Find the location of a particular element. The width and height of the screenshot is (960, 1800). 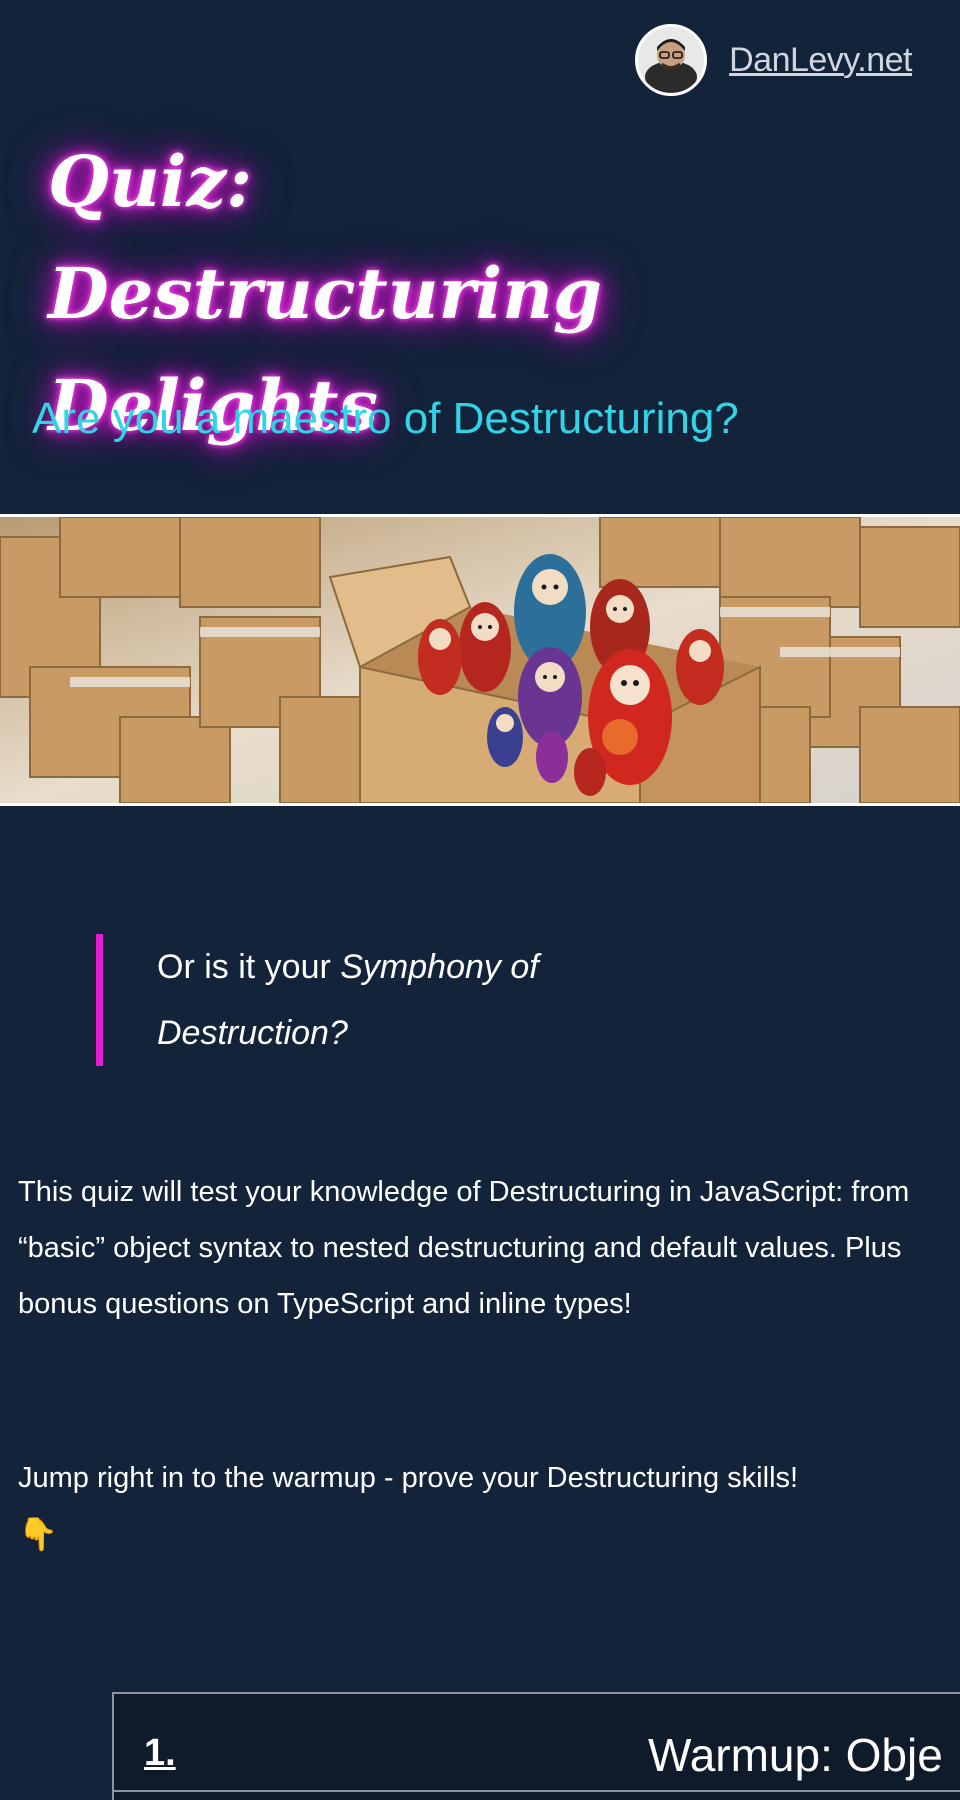

quote-prefix: Or is it your is located at coordinates (249, 967).